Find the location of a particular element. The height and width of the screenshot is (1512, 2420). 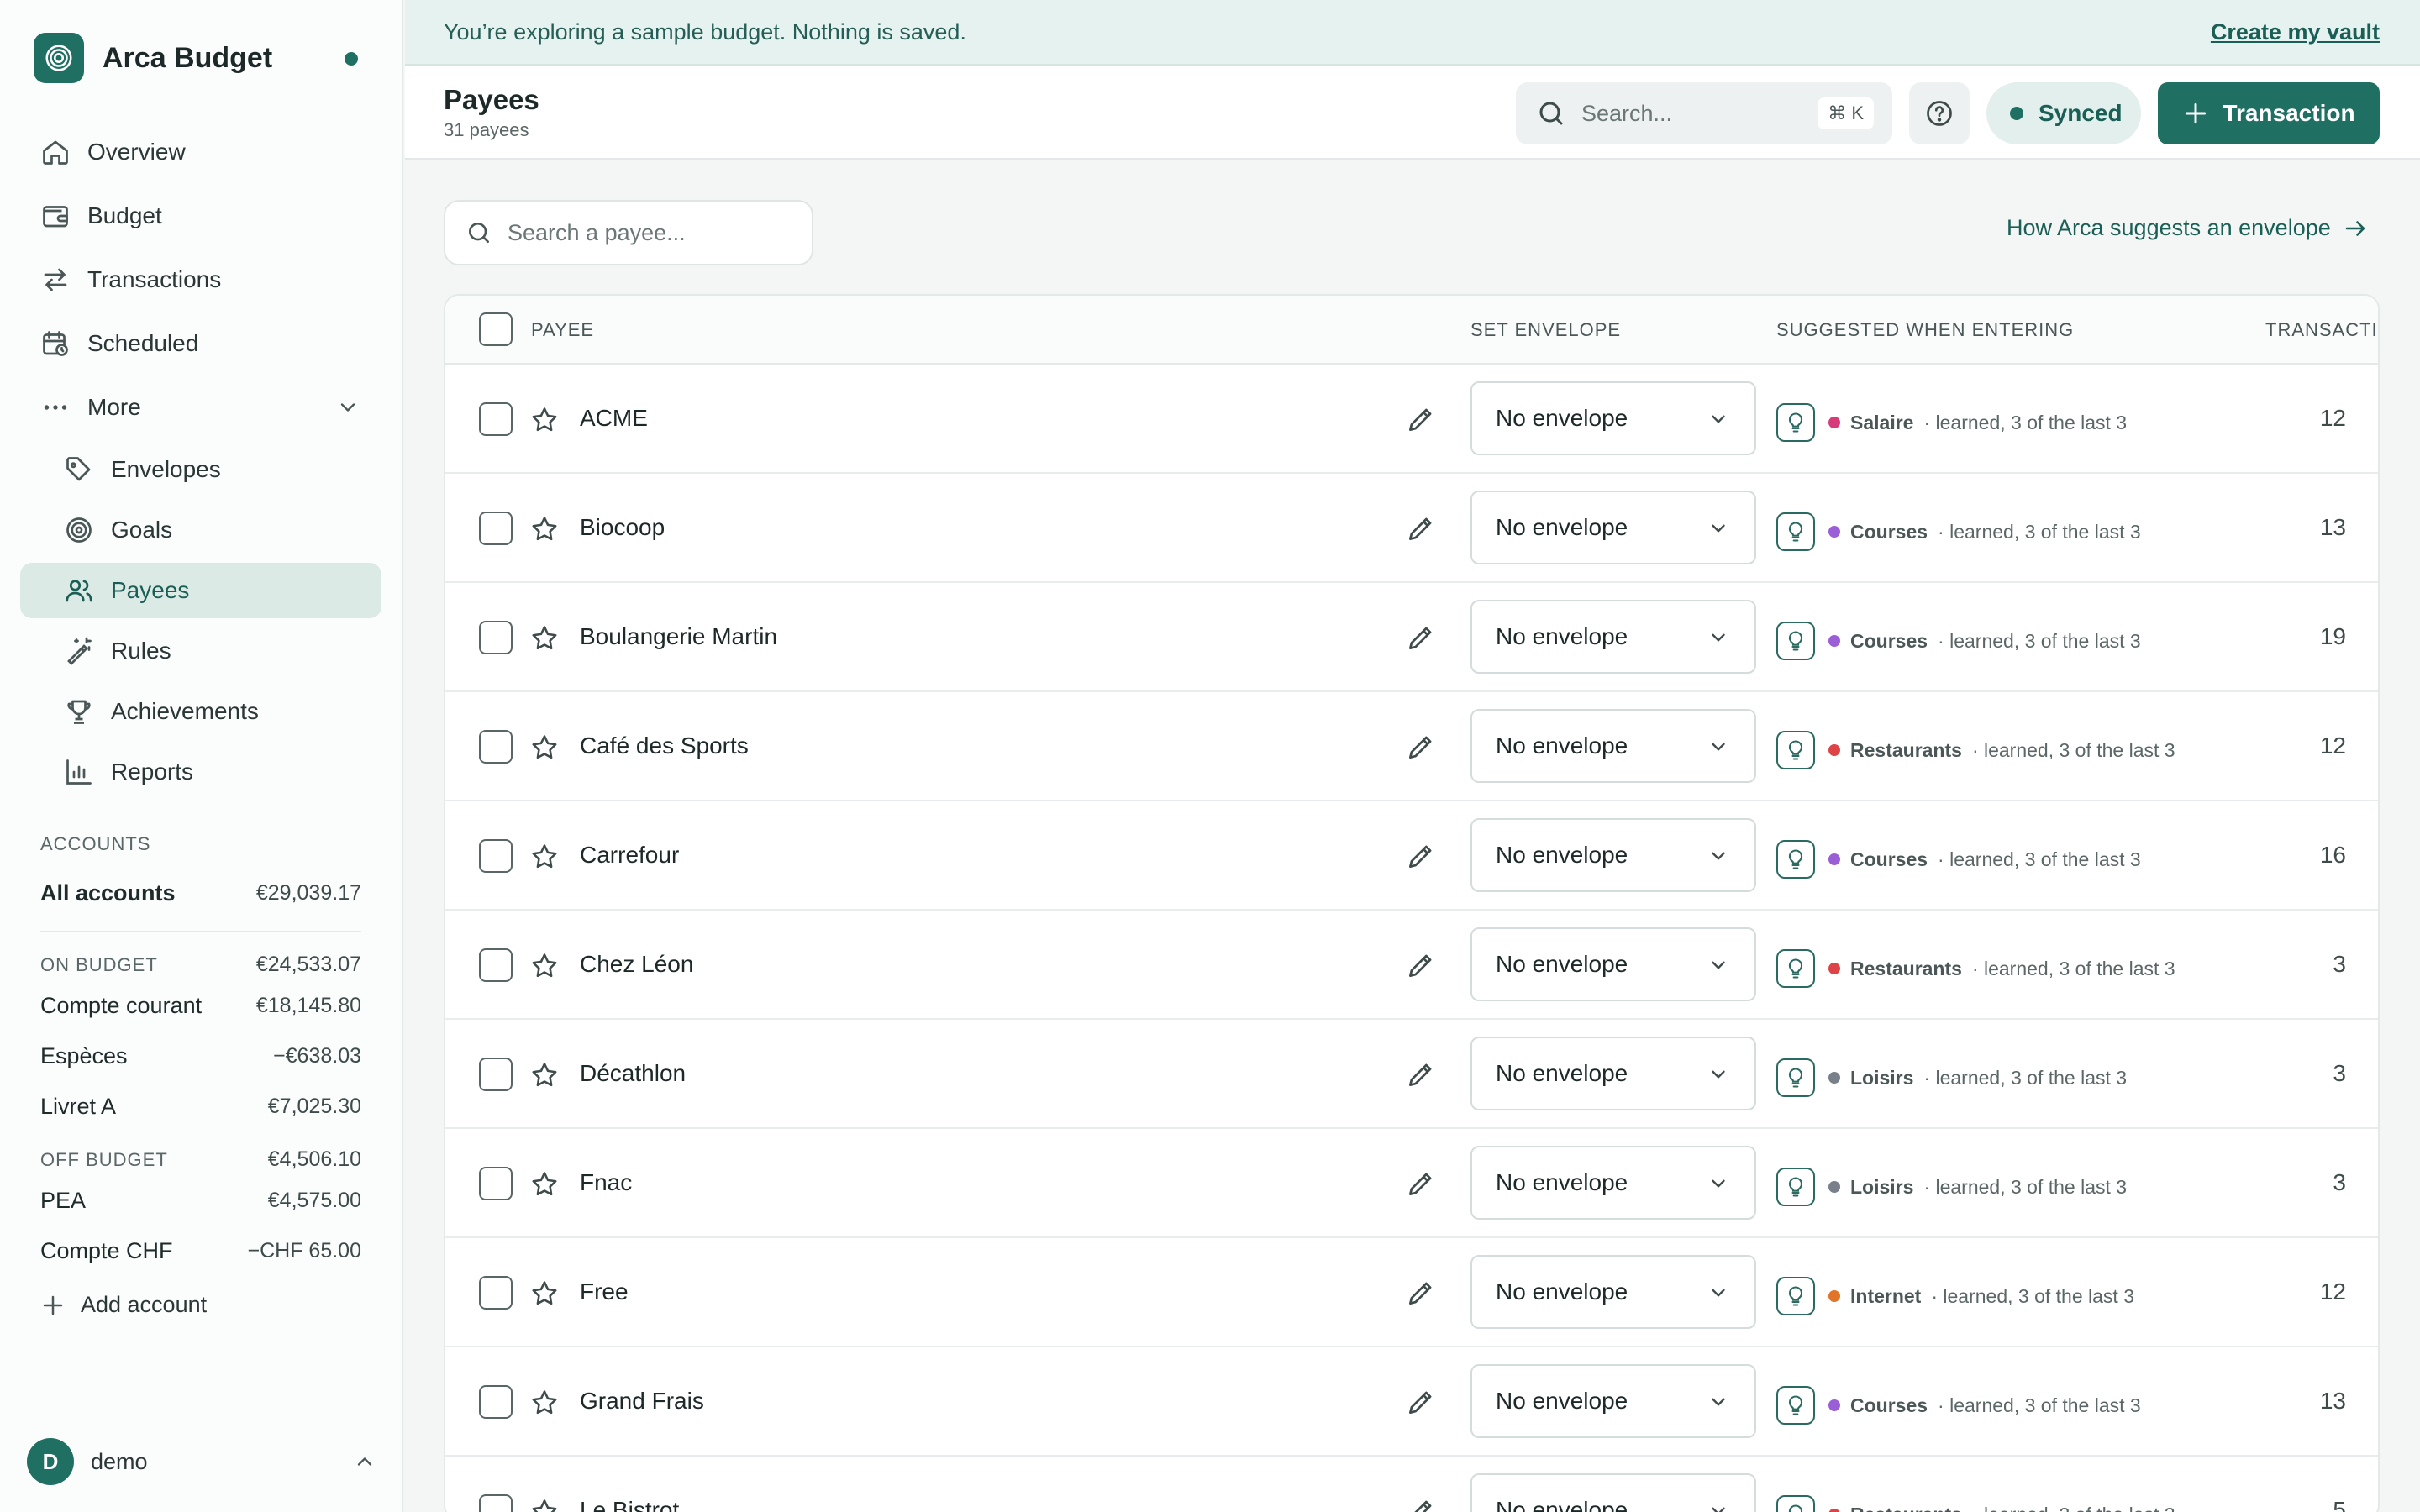

account-all: All accounts €29,039.17 is located at coordinates (200, 893).